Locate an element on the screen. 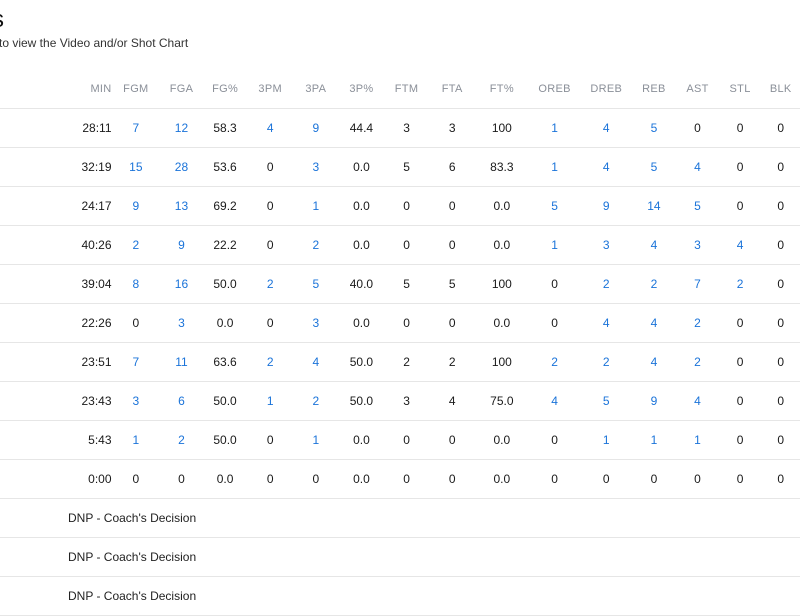 Image resolution: width=800 pixels, height=616 pixels. column-header-fg-pct: FG% is located at coordinates (225, 89).